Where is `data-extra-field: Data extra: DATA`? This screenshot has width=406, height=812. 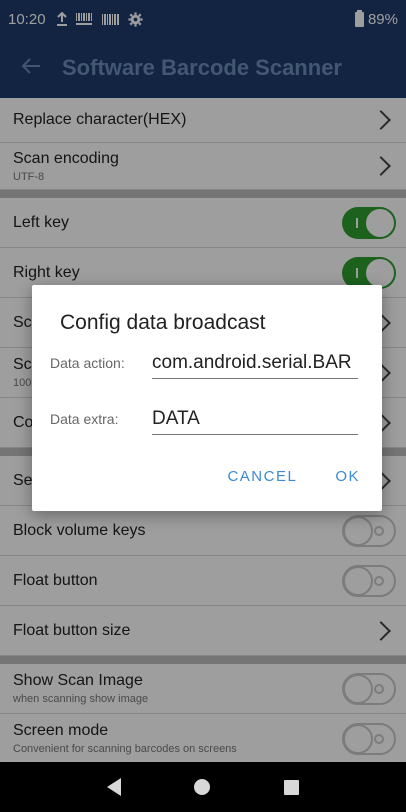 data-extra-field: Data extra: DATA is located at coordinates (204, 419).